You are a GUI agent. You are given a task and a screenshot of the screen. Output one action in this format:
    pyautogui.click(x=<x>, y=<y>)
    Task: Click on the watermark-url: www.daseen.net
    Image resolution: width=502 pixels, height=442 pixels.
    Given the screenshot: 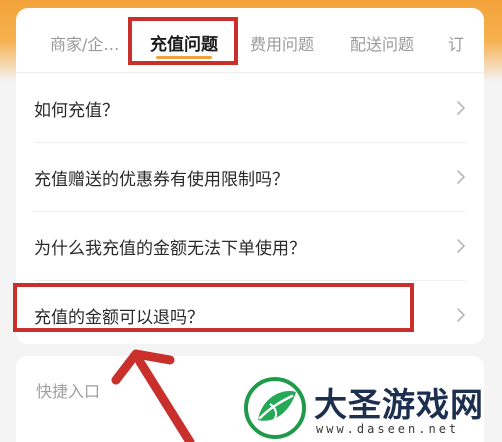 What is the action you would take?
    pyautogui.click(x=388, y=429)
    